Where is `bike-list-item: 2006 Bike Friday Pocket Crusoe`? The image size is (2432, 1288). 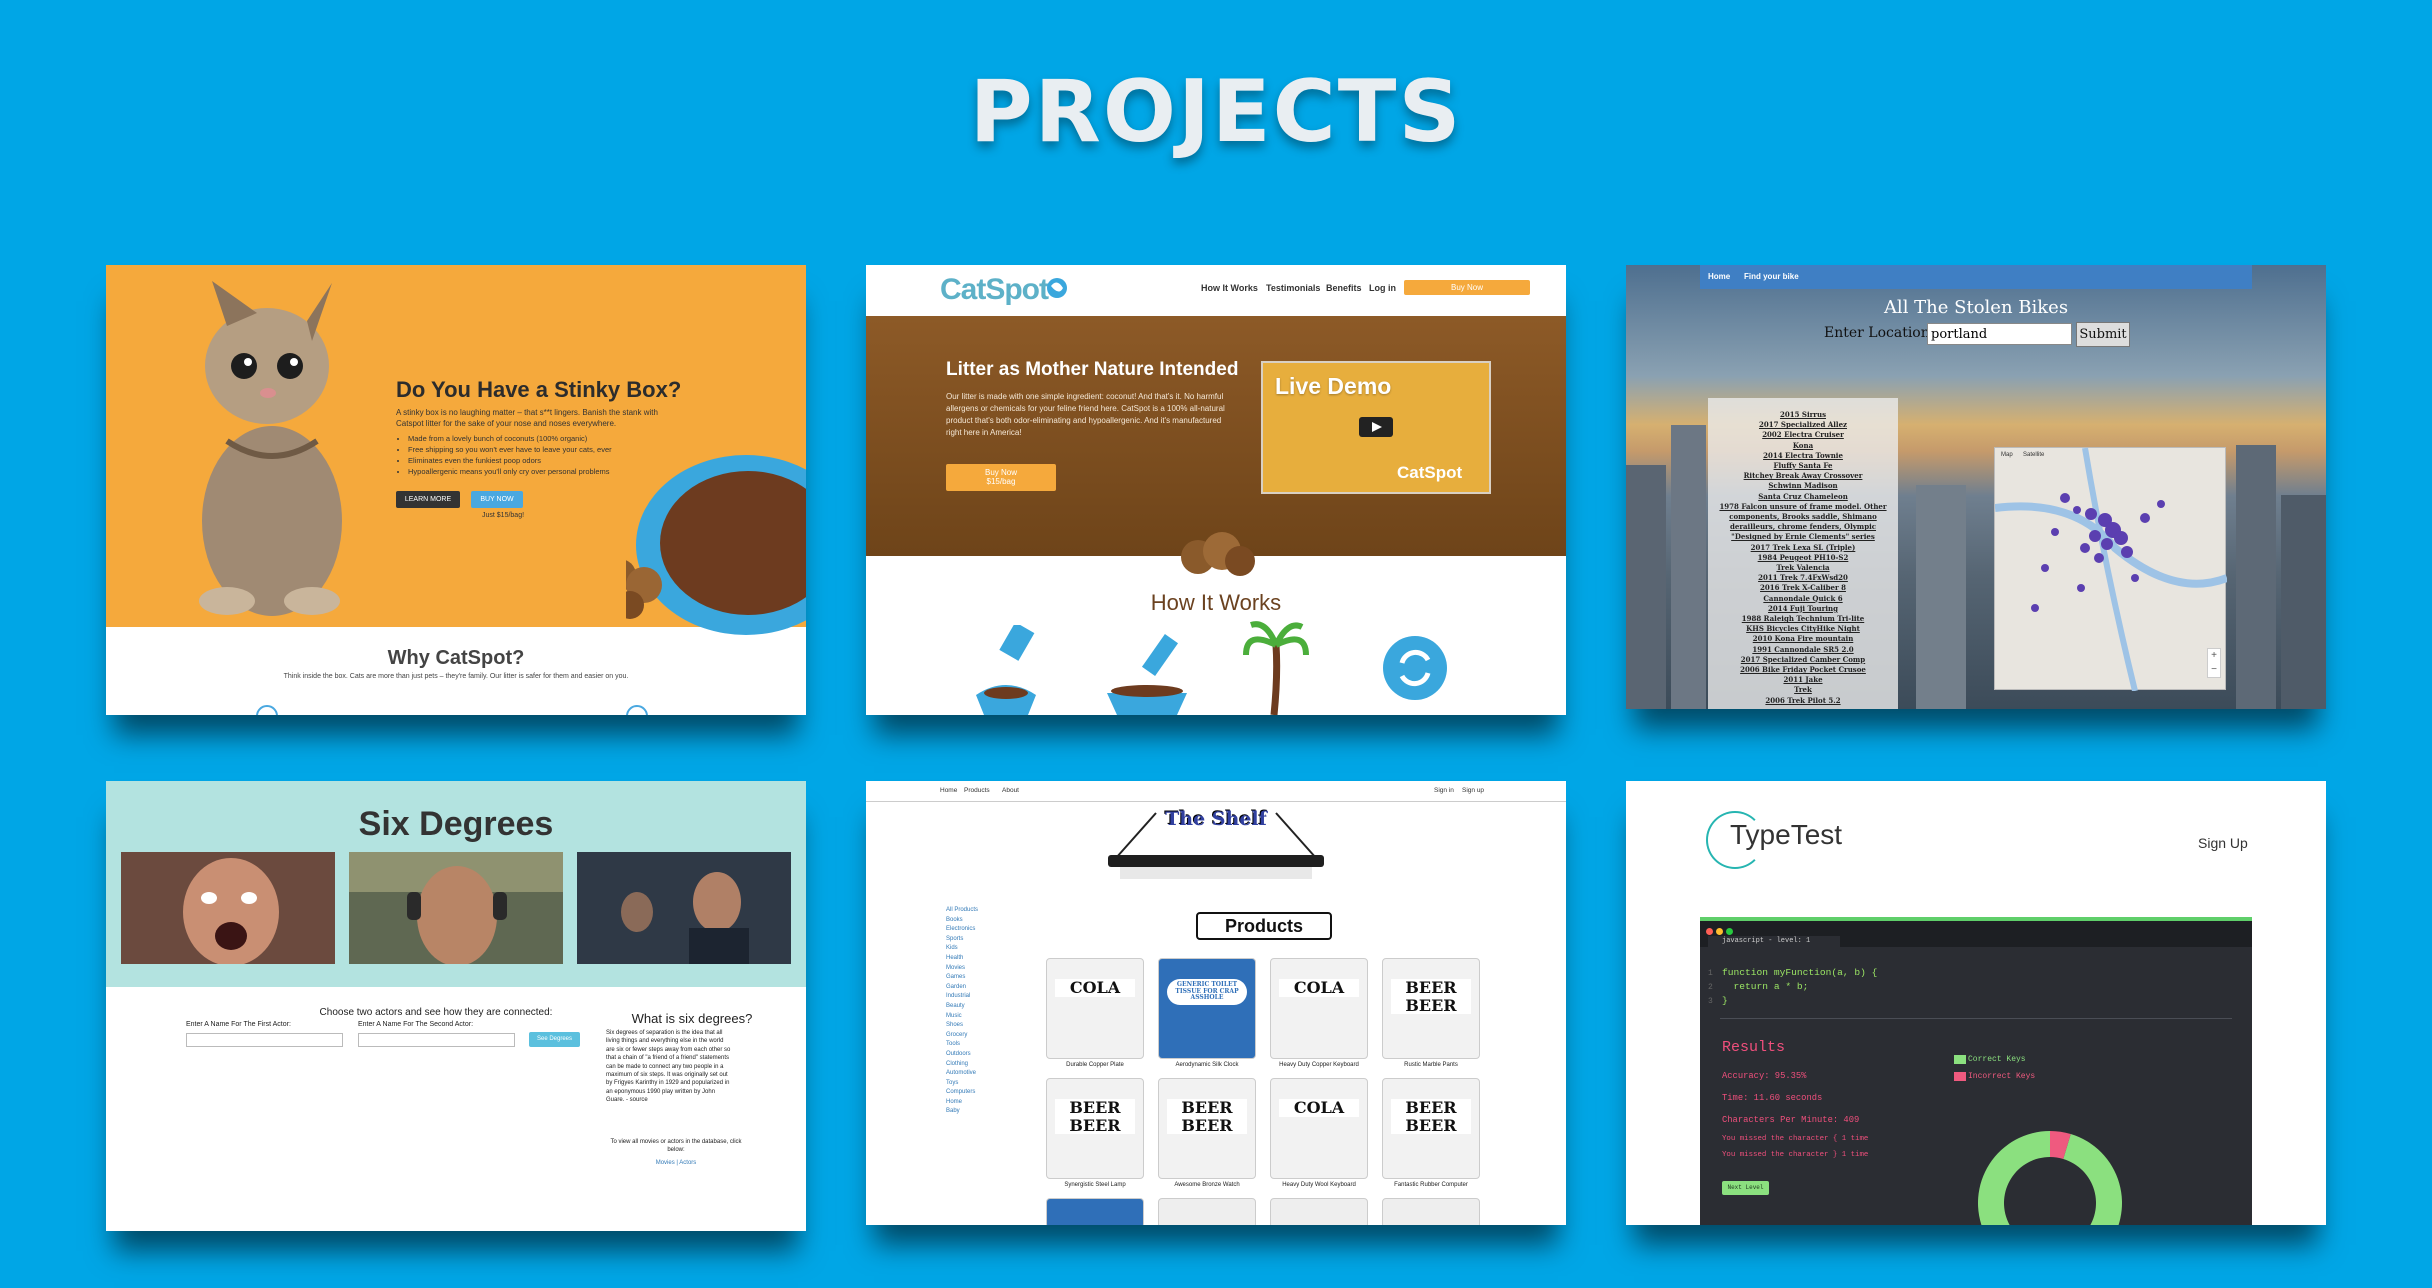
bike-list-item: 2006 Bike Friday Pocket Crusoe is located at coordinates (1803, 670).